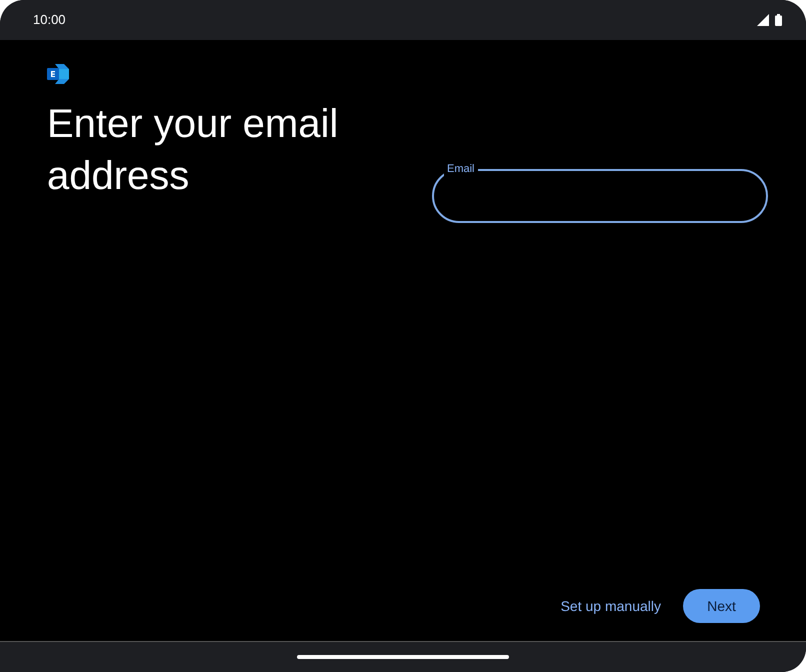 Image resolution: width=806 pixels, height=672 pixels. I want to click on next-button: Next, so click(721, 606).